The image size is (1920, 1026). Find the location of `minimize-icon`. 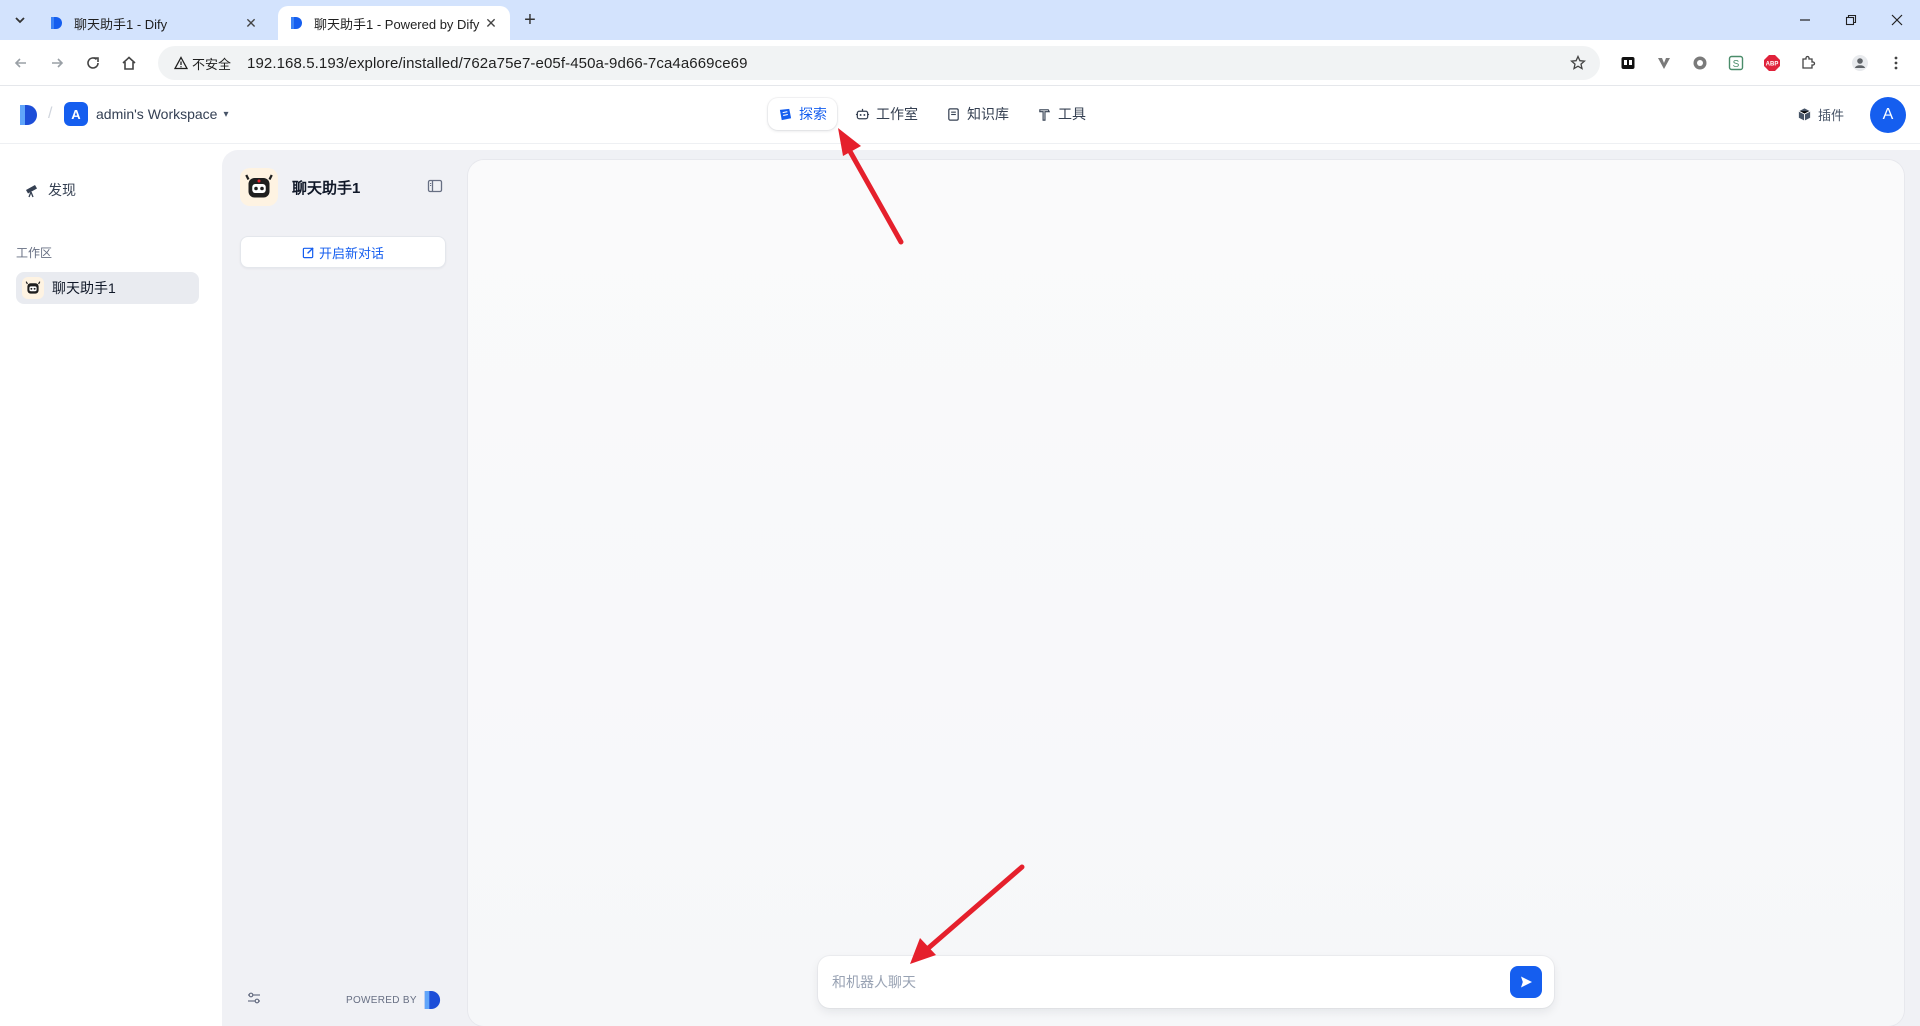

minimize-icon is located at coordinates (1805, 20).